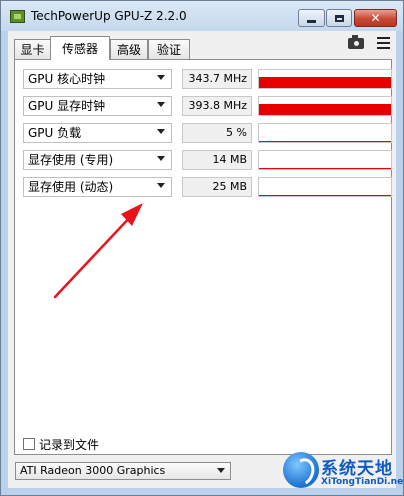  Describe the element at coordinates (217, 160) in the screenshot. I see `sensor-value: 14 MB` at that location.